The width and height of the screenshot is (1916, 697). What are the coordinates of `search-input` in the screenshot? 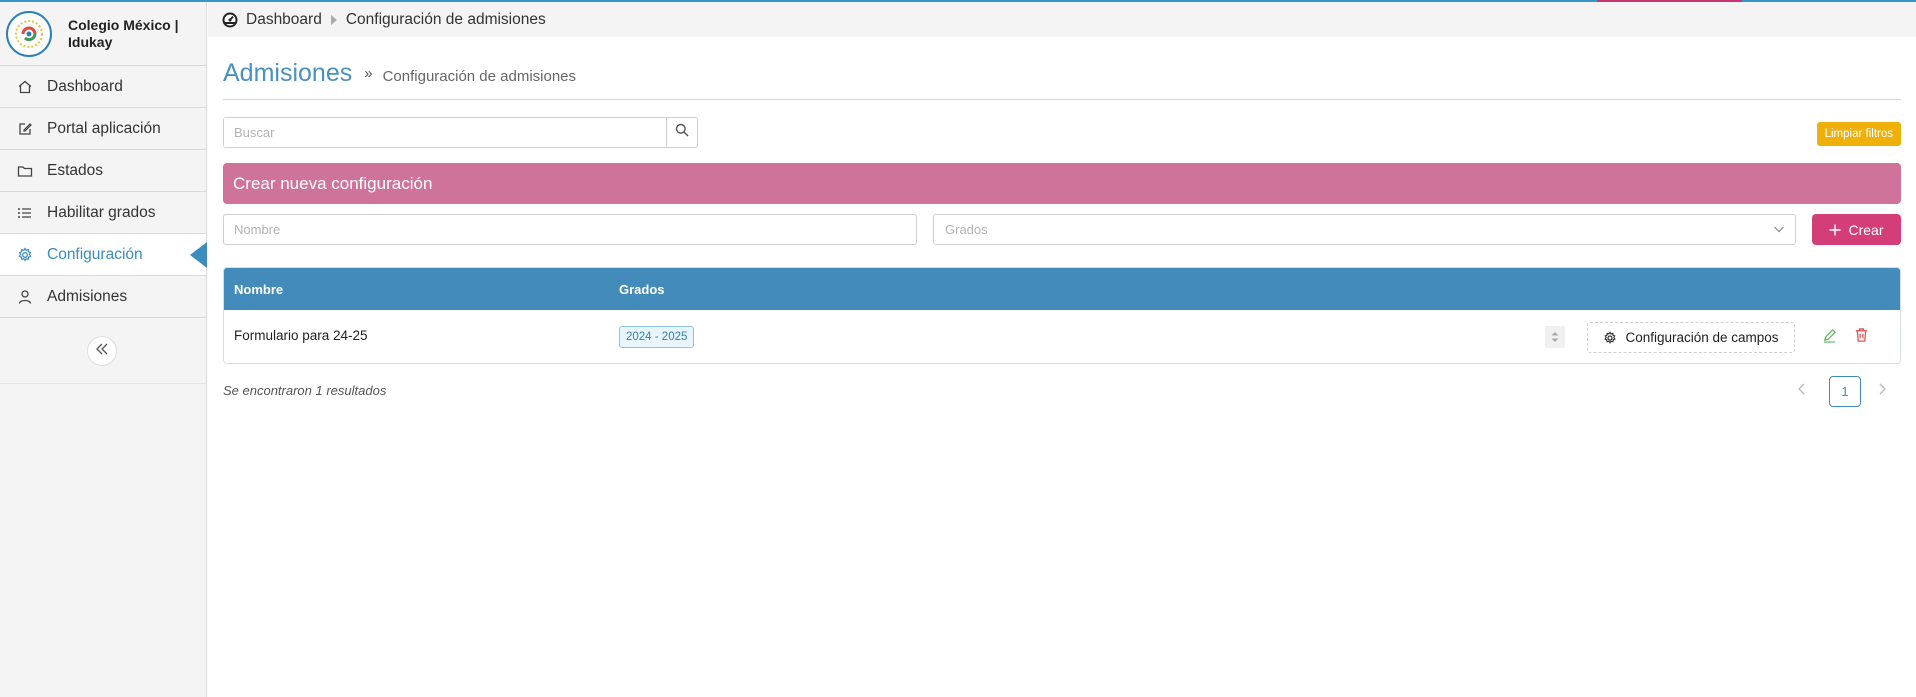 It's located at (445, 132).